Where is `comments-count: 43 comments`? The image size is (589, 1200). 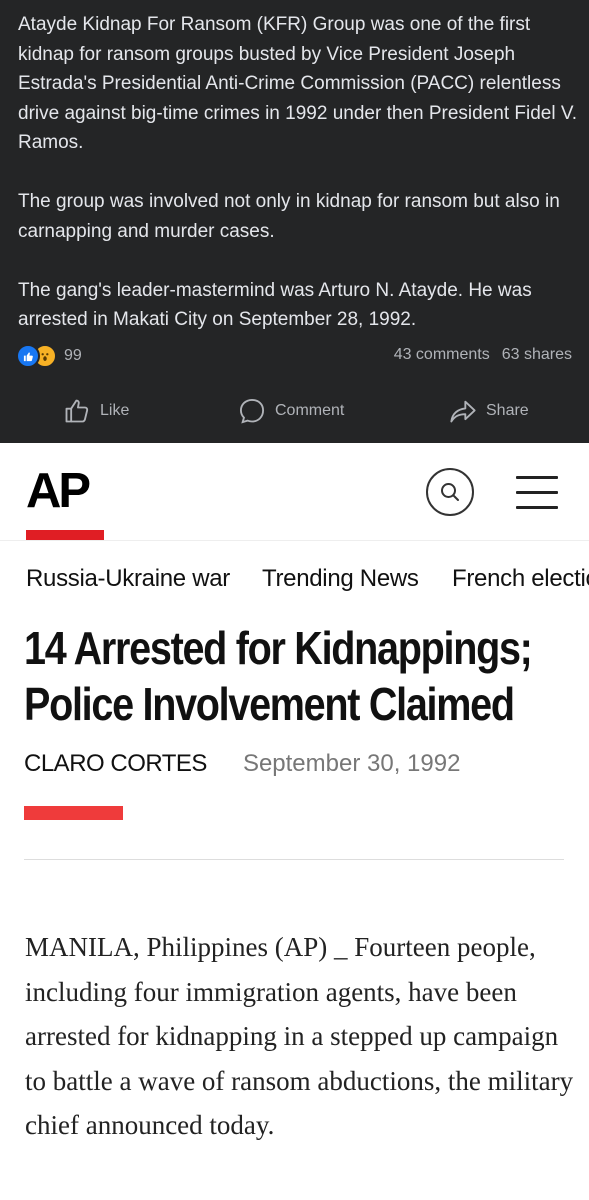
comments-count: 43 comments is located at coordinates (442, 355).